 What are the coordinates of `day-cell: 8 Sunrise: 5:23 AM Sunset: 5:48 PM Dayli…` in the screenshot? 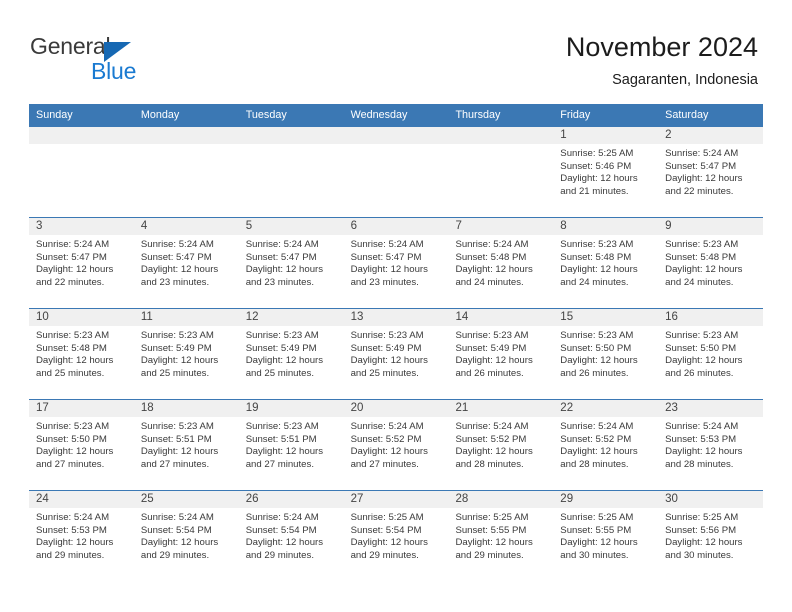 It's located at (605, 263).